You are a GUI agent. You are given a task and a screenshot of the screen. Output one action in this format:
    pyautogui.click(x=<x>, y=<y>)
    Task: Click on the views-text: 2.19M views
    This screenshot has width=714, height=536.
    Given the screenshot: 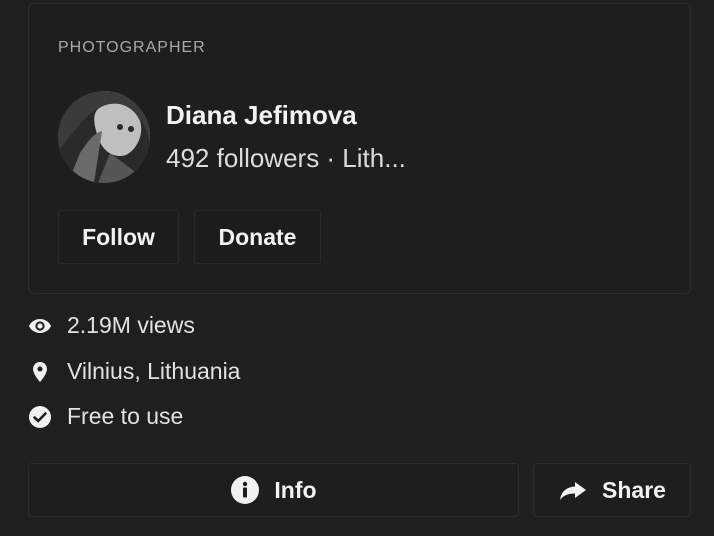 What is the action you would take?
    pyautogui.click(x=131, y=325)
    